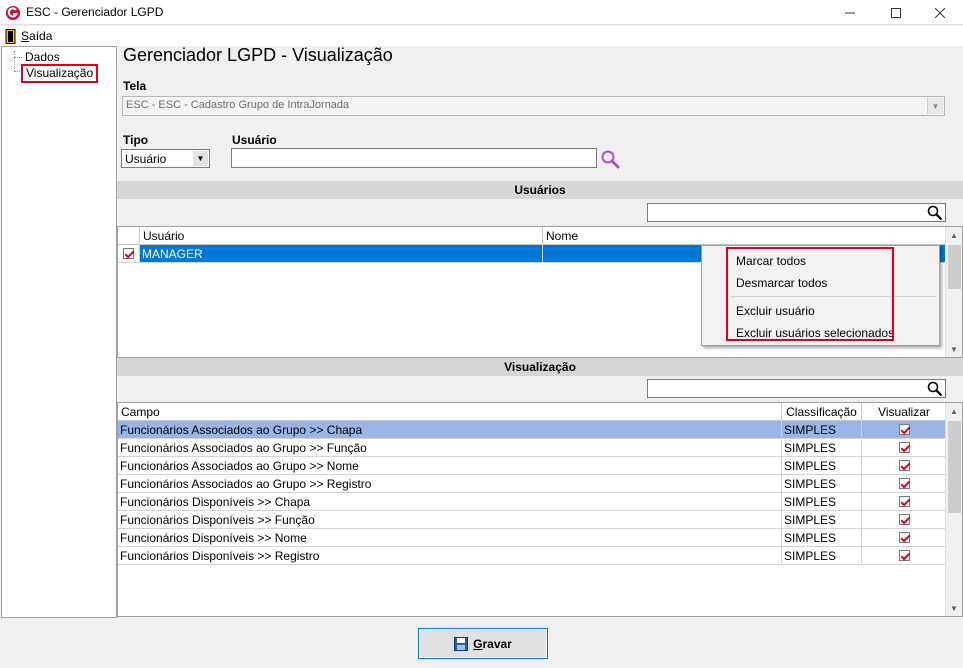  I want to click on window-title: ESC - Gerenciador LGPD, so click(95, 12).